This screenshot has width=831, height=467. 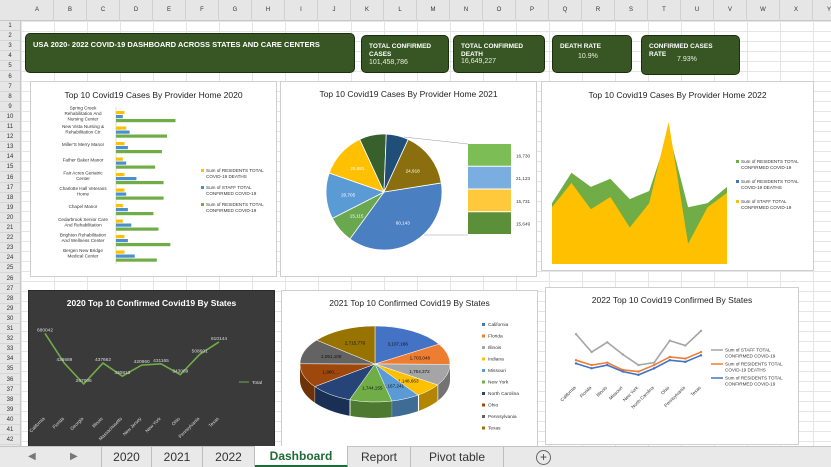 What do you see at coordinates (10, 319) in the screenshot?
I see `row-header: 30` at bounding box center [10, 319].